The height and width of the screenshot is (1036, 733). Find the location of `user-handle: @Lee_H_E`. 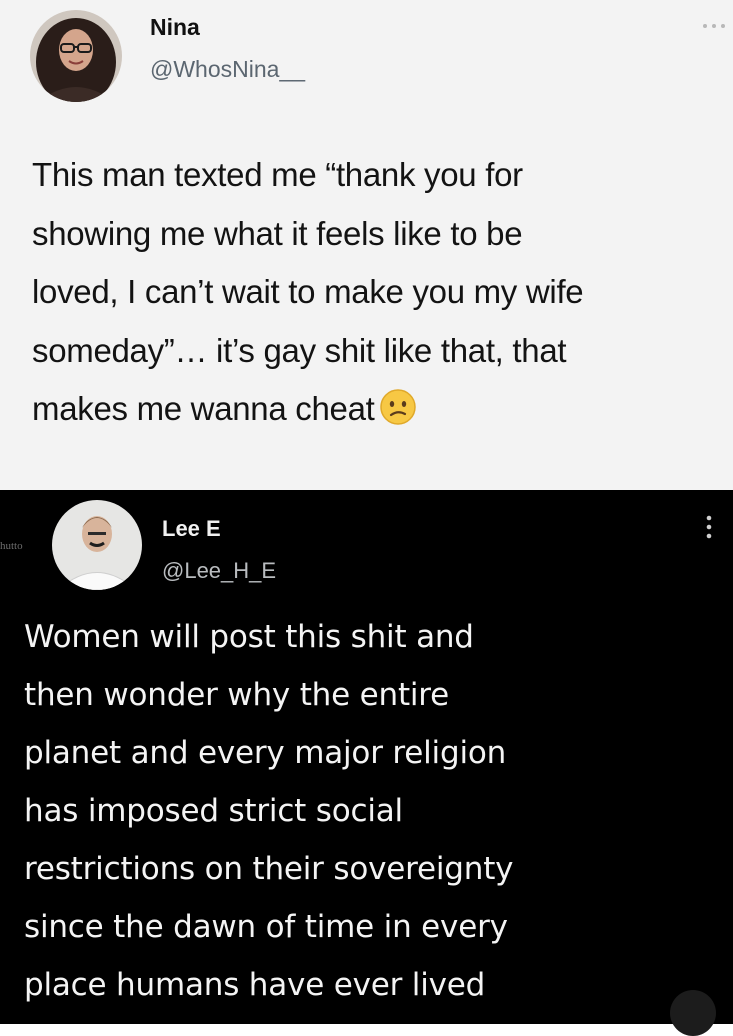

user-handle: @Lee_H_E is located at coordinates (219, 571).